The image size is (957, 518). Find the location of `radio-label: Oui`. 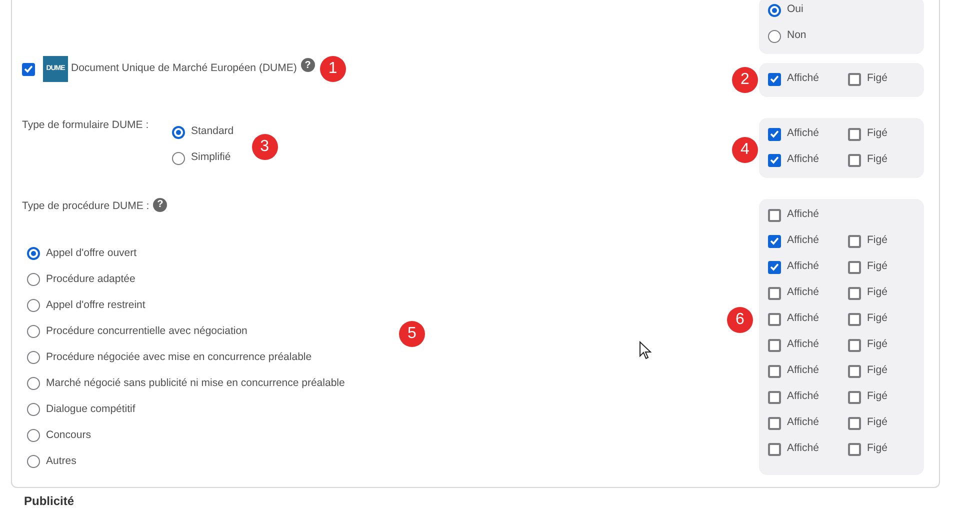

radio-label: Oui is located at coordinates (795, 10).